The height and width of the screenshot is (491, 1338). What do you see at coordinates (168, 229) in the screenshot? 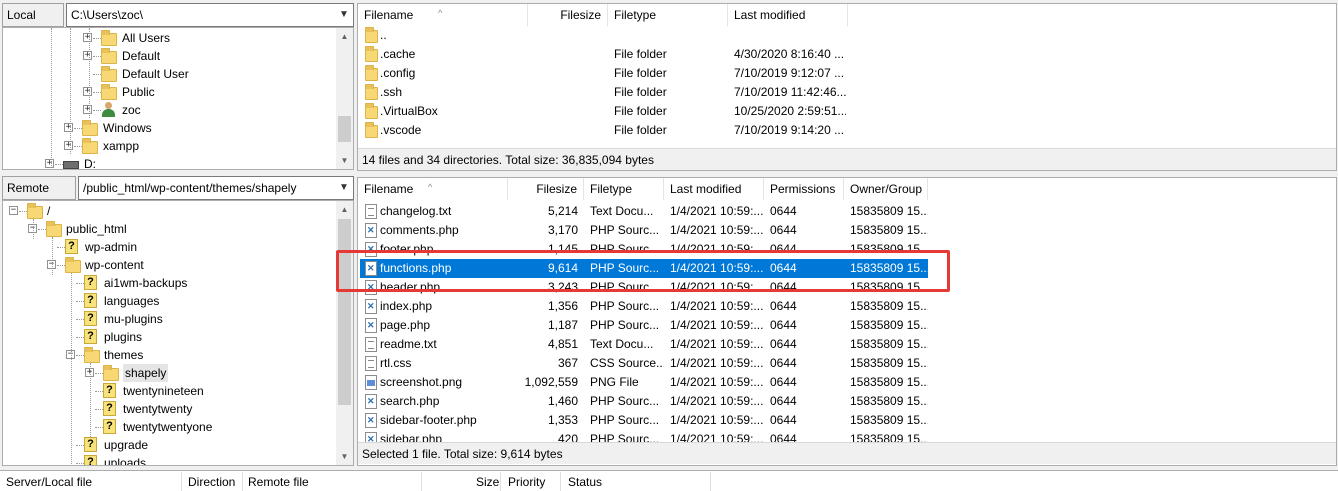
I see `remote-tree-item: − public_html` at bounding box center [168, 229].